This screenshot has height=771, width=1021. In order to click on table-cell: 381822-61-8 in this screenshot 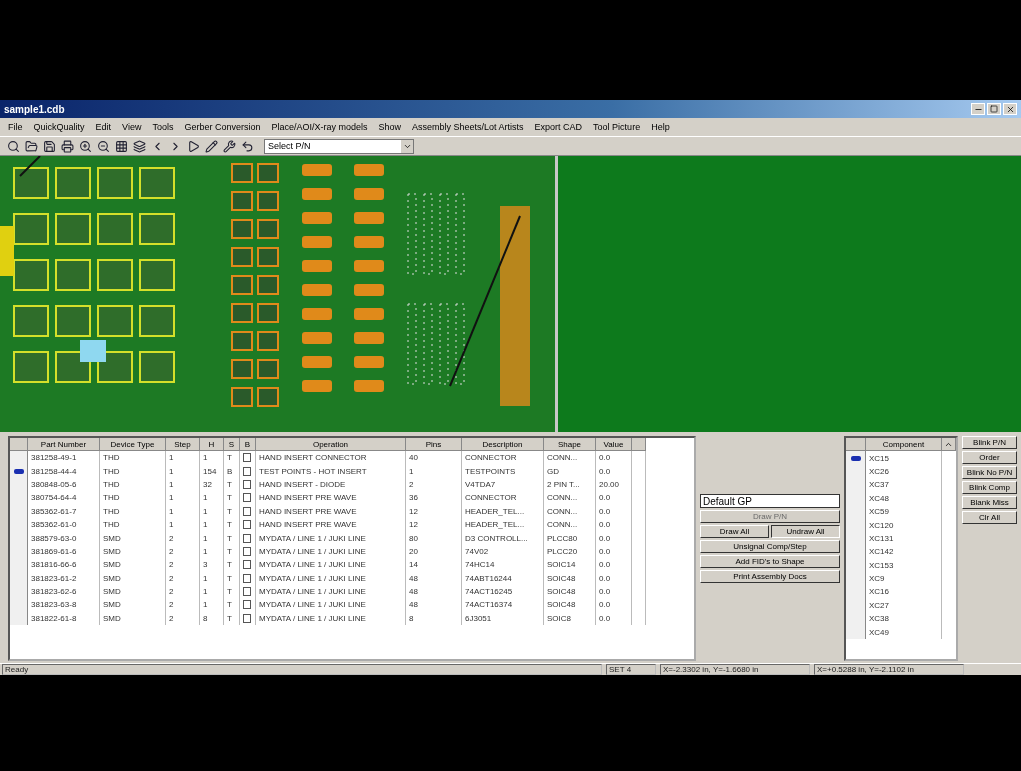, I will do `click(64, 618)`.